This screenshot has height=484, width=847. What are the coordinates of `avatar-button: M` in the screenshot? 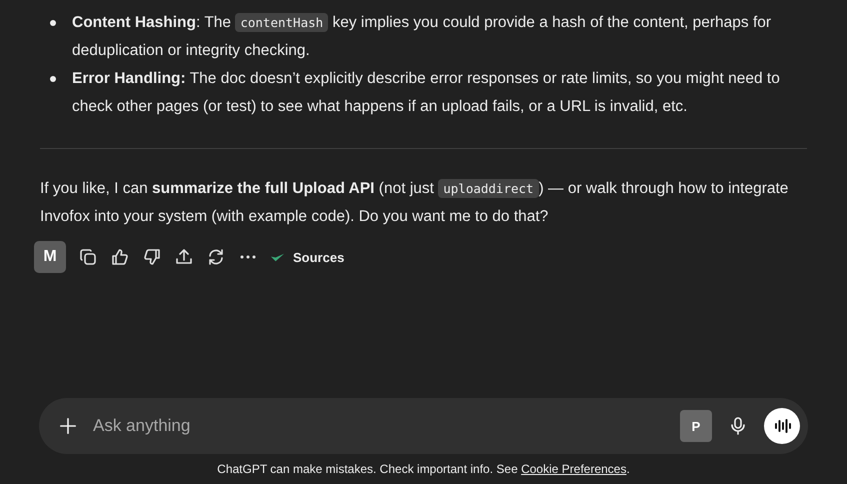 It's located at (50, 257).